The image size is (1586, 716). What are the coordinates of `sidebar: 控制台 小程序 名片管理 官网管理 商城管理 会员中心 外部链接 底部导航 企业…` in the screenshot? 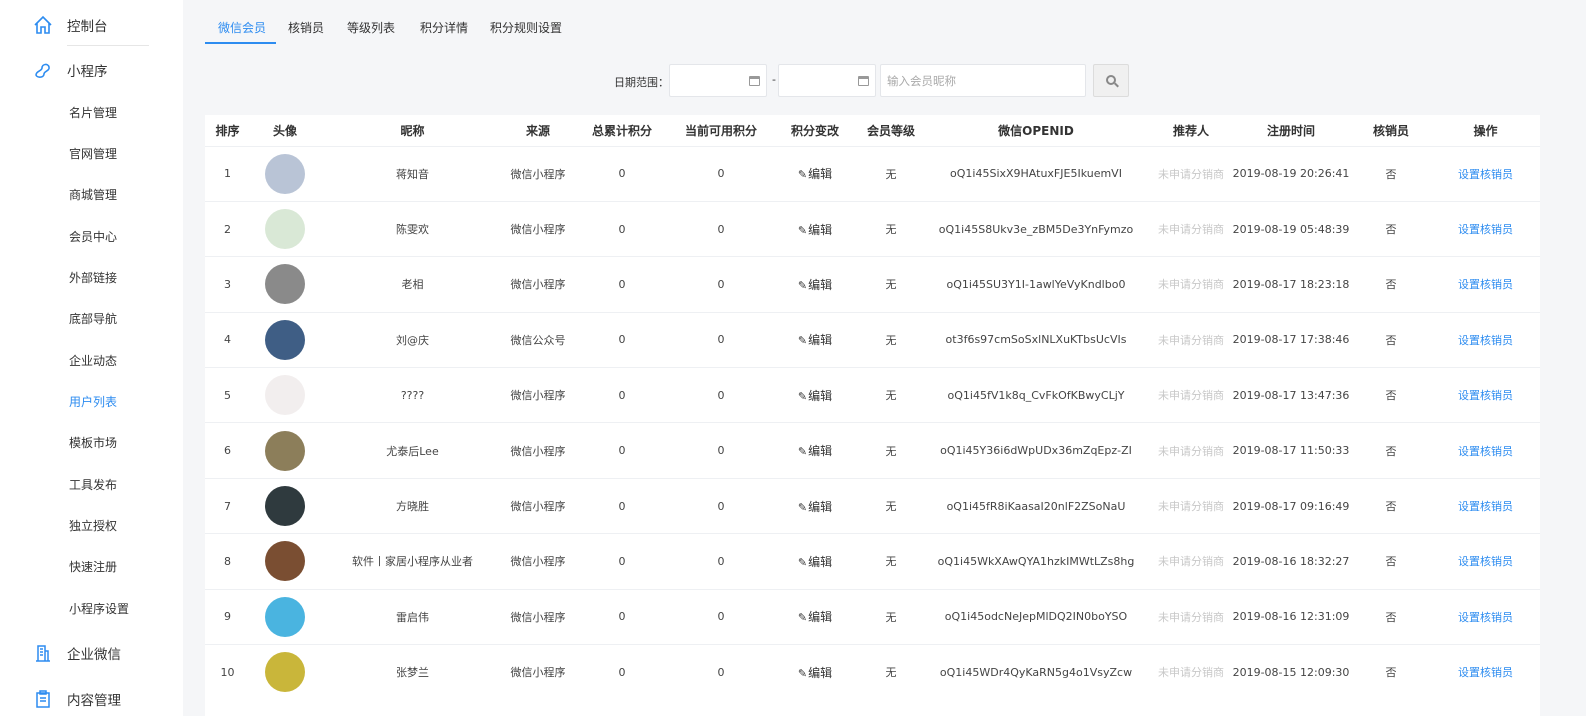 It's located at (91, 358).